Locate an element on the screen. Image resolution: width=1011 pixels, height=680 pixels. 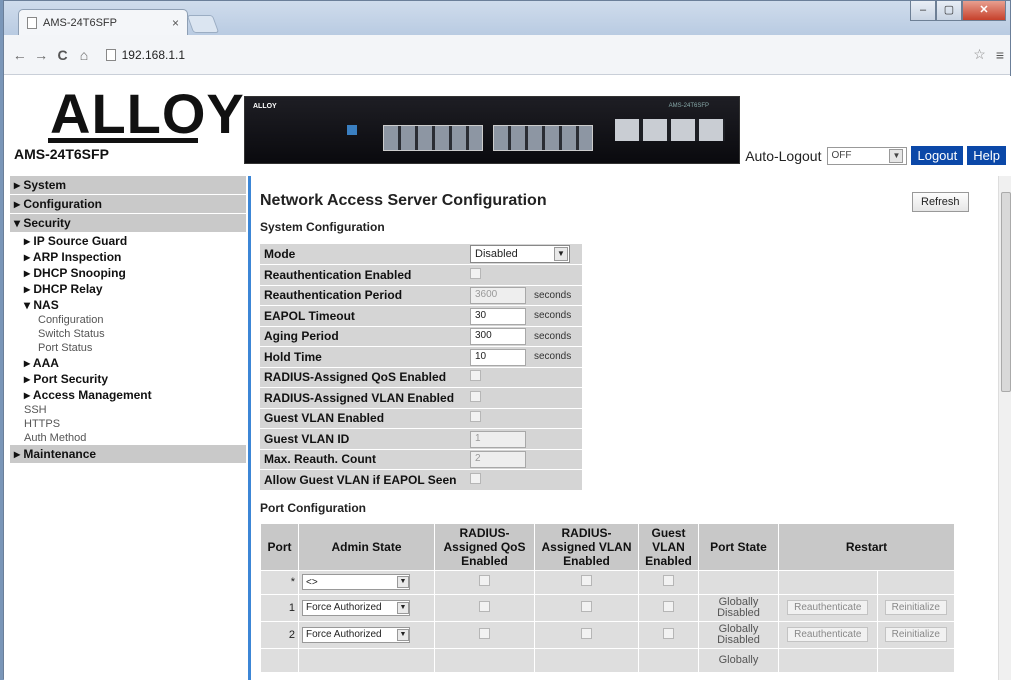
page-icon is located at coordinates (110, 54).